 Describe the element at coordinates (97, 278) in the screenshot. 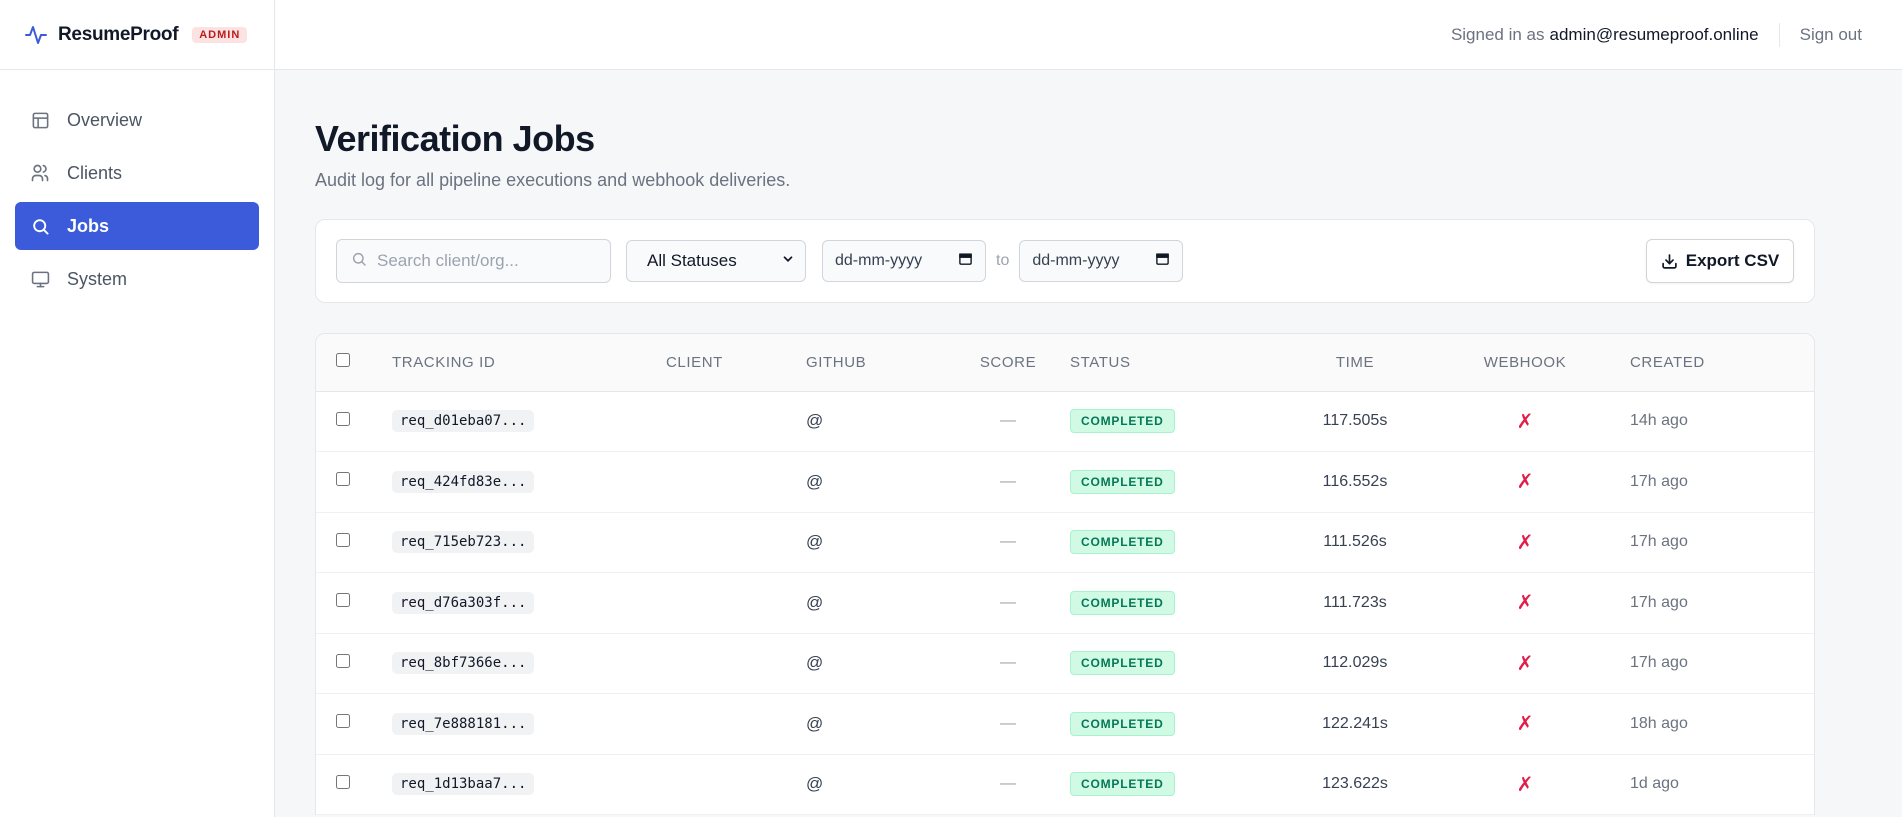

I see `sidebar-item-label: System` at that location.